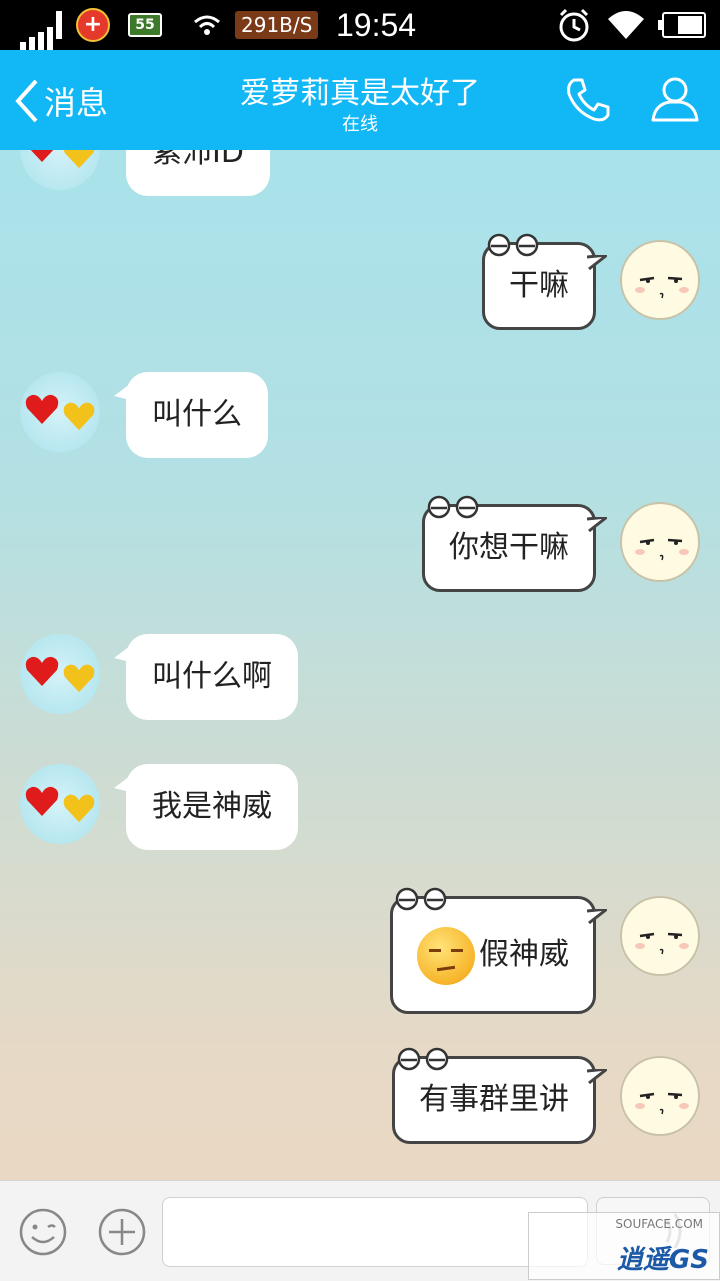 This screenshot has width=720, height=1281. What do you see at coordinates (509, 547) in the screenshot?
I see `message-text: 你想干嘛` at bounding box center [509, 547].